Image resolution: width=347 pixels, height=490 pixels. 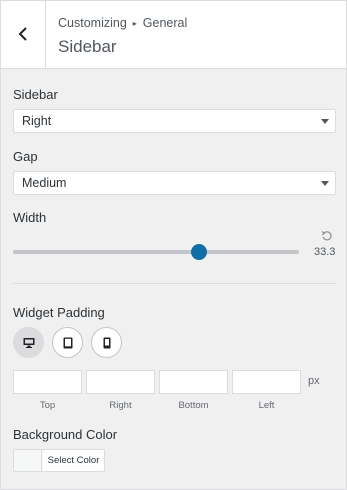 I want to click on padding-bottom-label: Bottom, so click(x=193, y=405).